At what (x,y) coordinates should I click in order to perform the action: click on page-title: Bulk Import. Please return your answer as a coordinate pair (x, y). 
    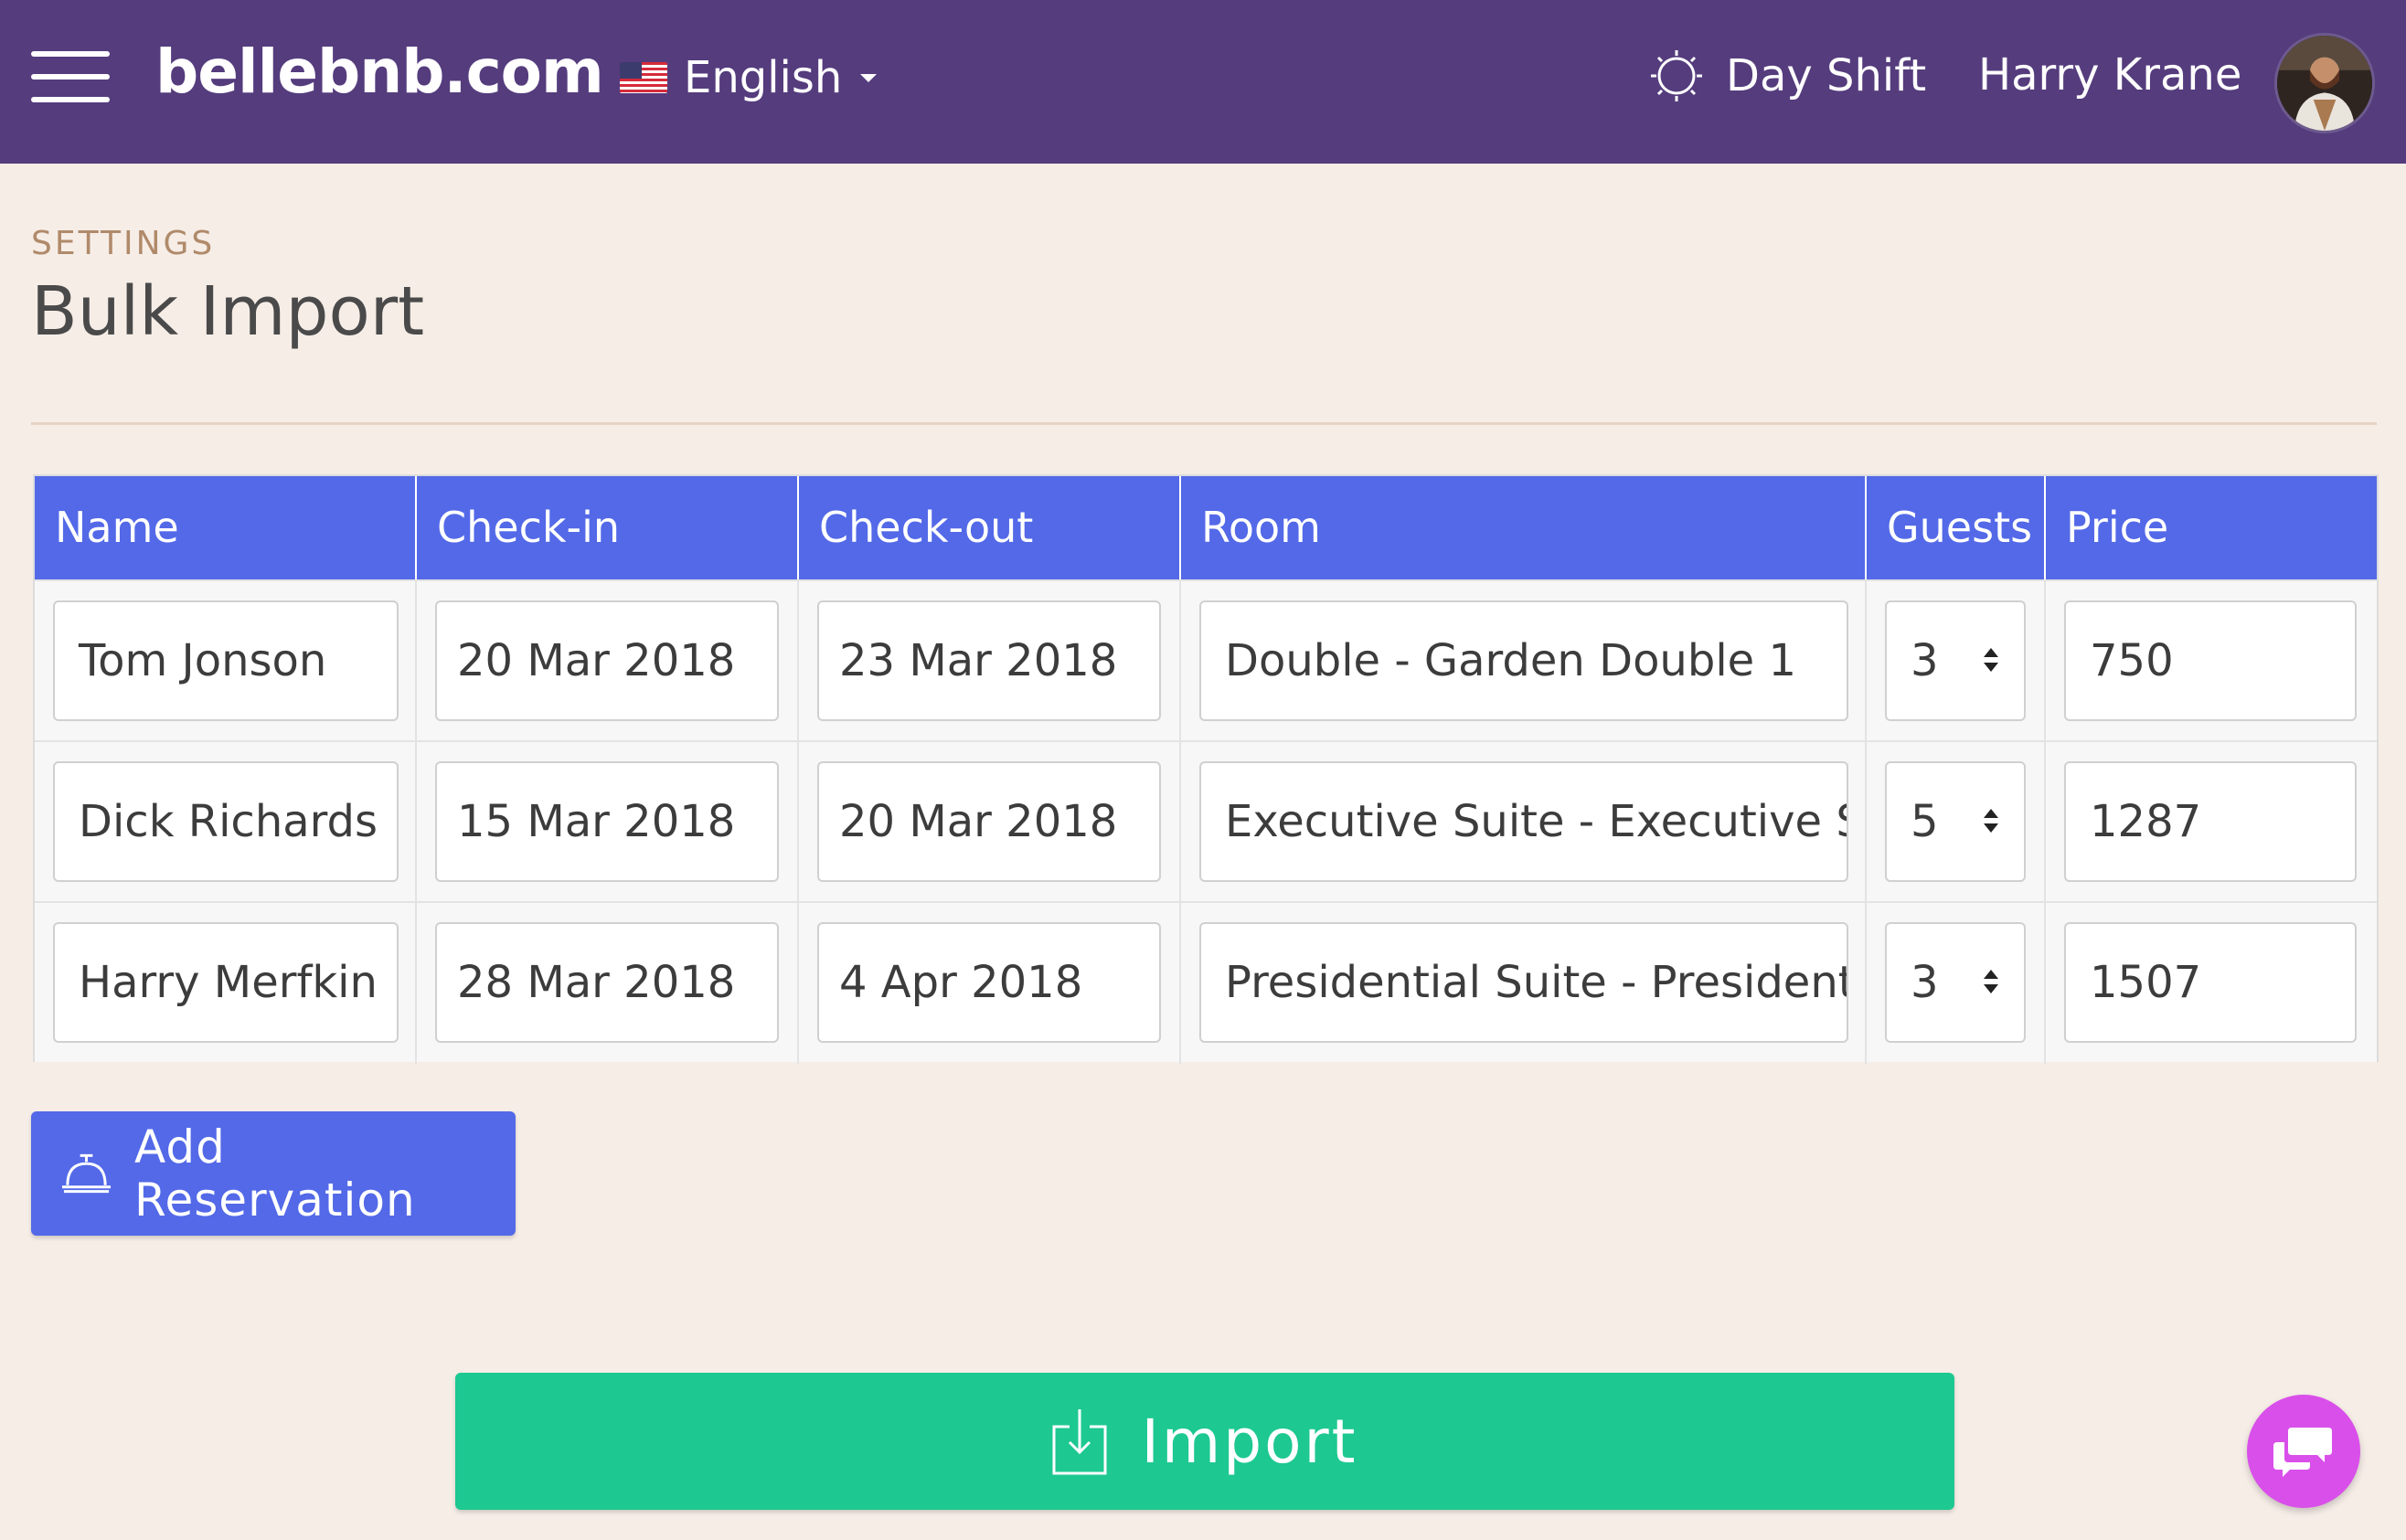
    Looking at the image, I should click on (228, 311).